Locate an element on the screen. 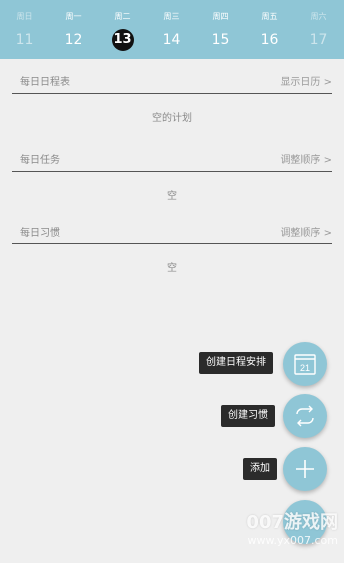  day-name: 周三 is located at coordinates (171, 16).